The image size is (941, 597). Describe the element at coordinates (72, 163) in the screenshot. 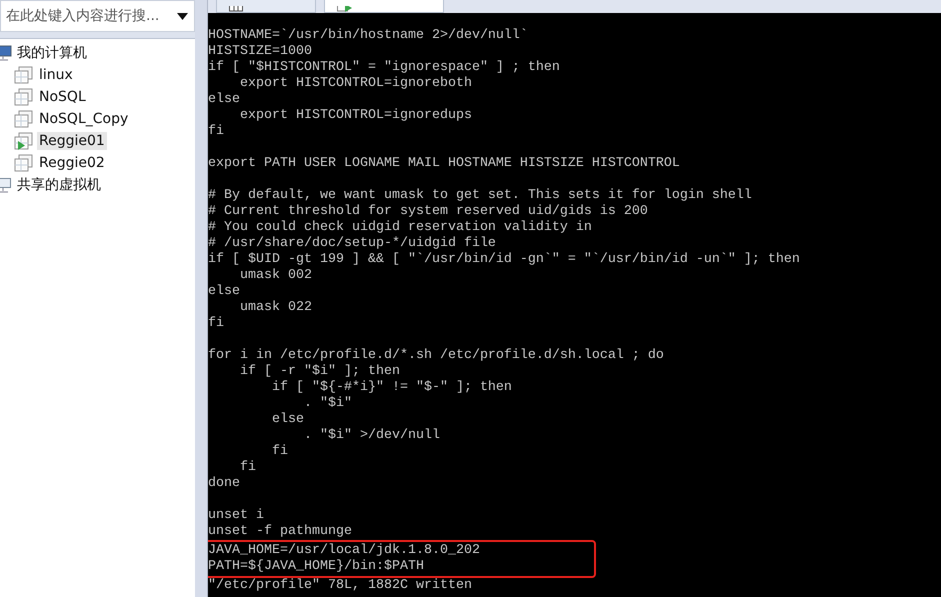

I see `tree-item: Reggie02` at that location.